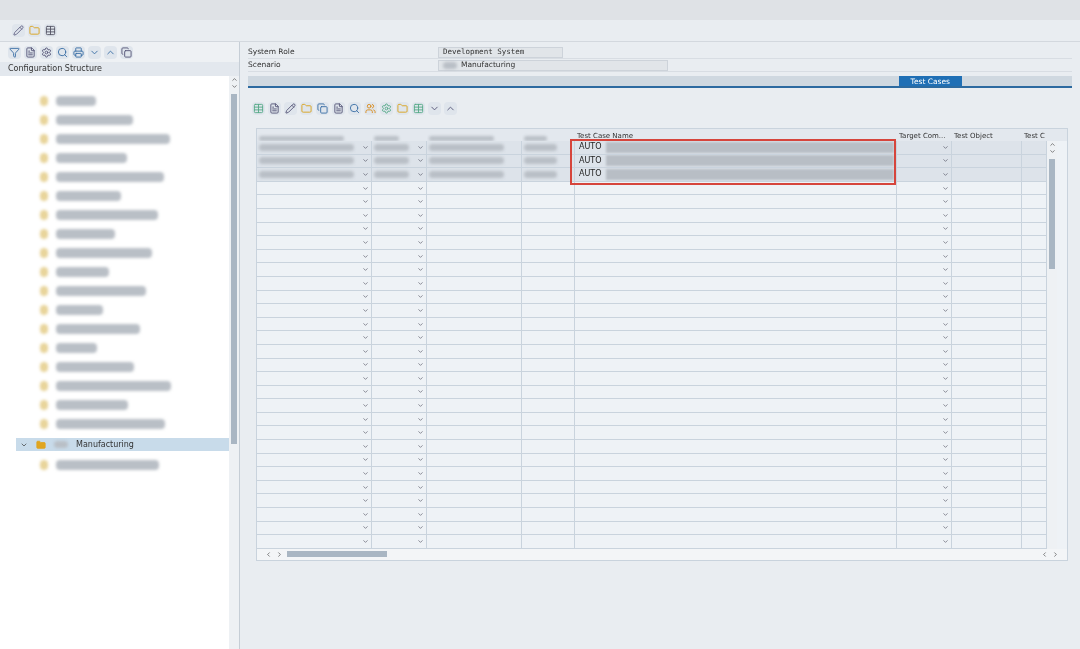 Image resolution: width=1080 pixels, height=649 pixels. What do you see at coordinates (370, 108) in the screenshot?
I see `users-icon` at bounding box center [370, 108].